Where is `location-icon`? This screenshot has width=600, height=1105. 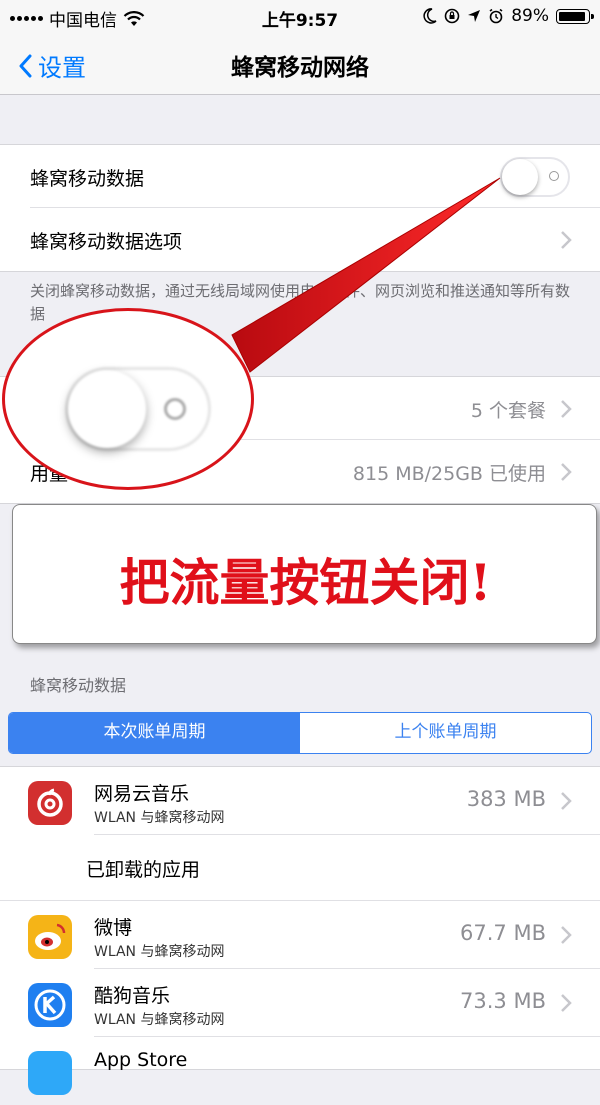
location-icon is located at coordinates (474, 16).